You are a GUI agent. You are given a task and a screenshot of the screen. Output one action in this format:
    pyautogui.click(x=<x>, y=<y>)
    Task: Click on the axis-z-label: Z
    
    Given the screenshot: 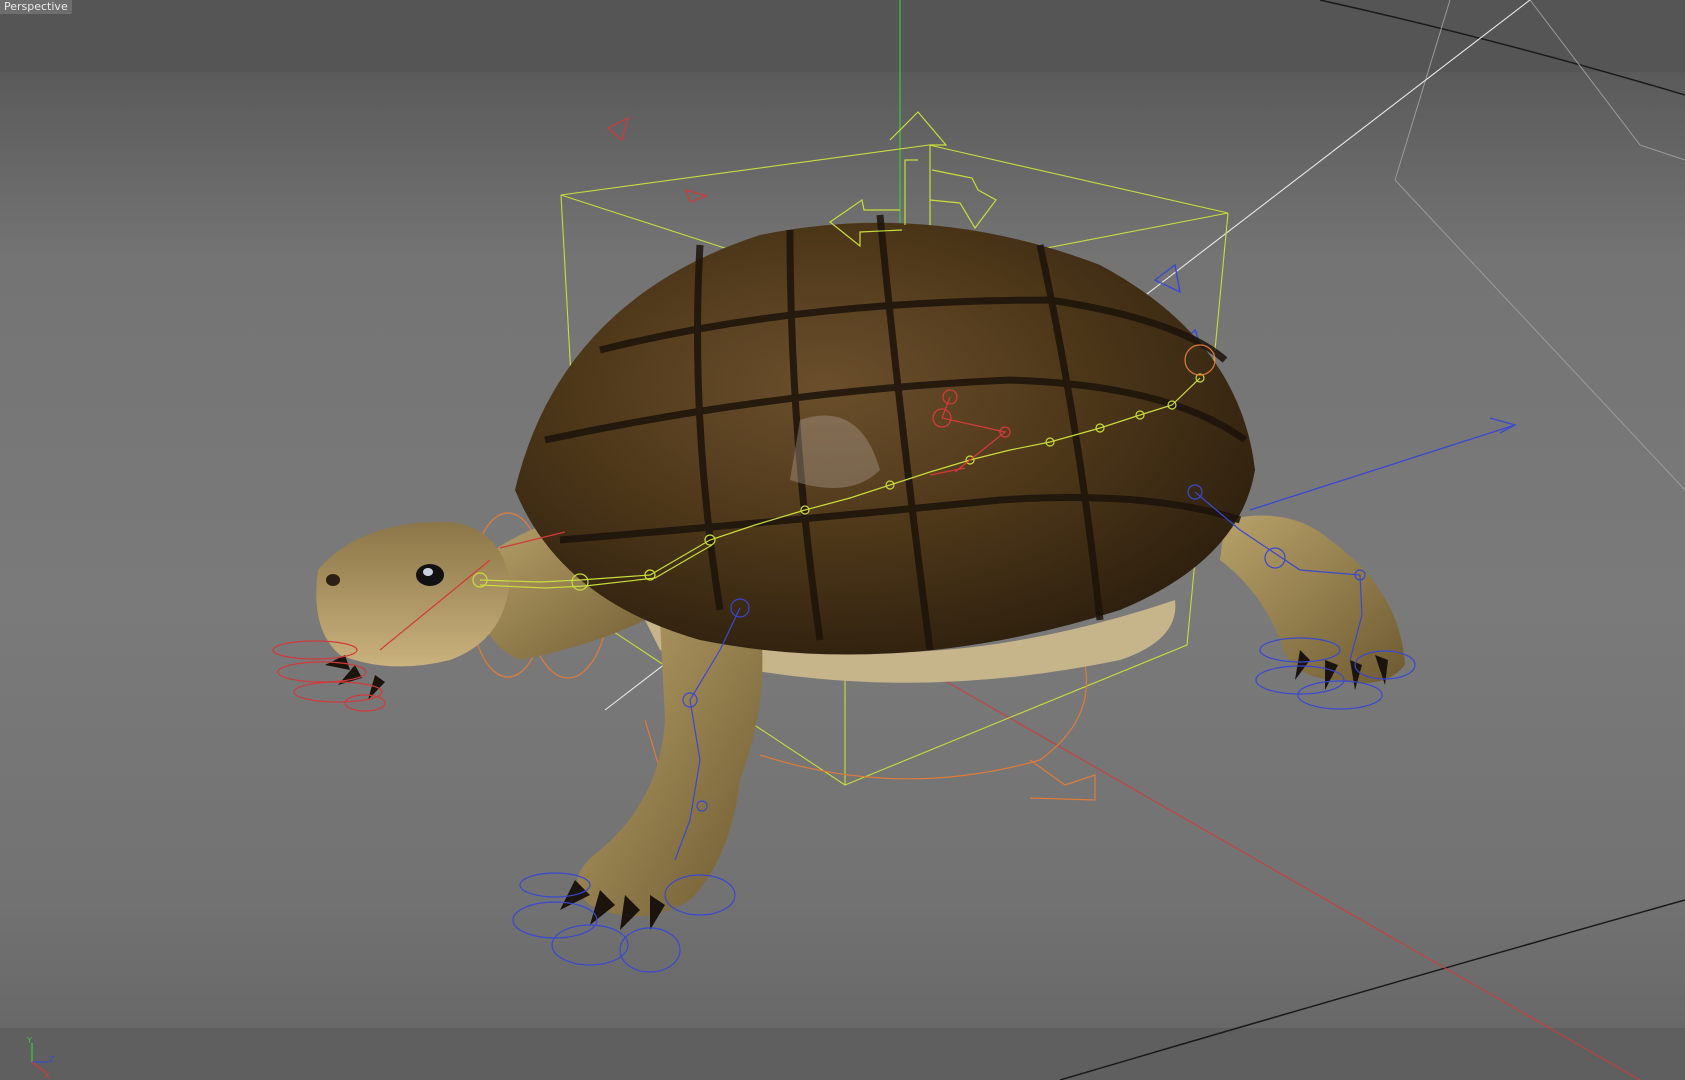 What is the action you would take?
    pyautogui.click(x=52, y=1059)
    